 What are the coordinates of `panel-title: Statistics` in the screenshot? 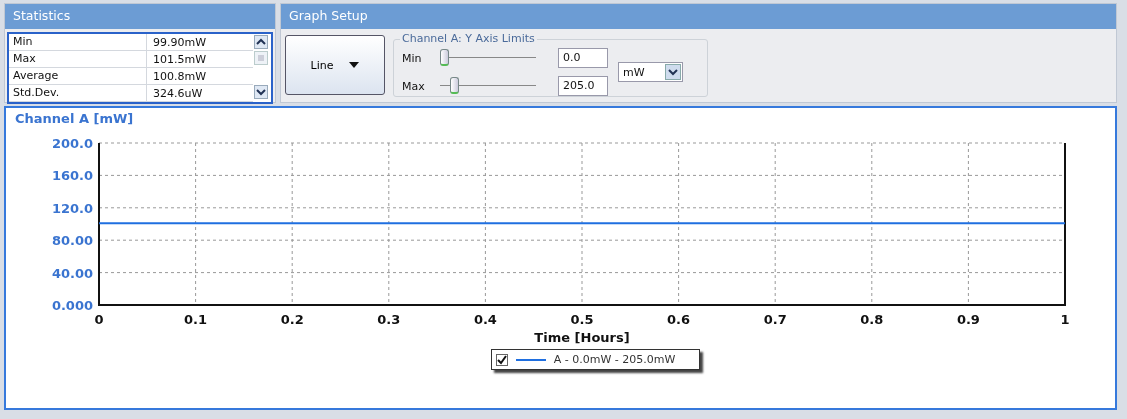 It's located at (140, 16).